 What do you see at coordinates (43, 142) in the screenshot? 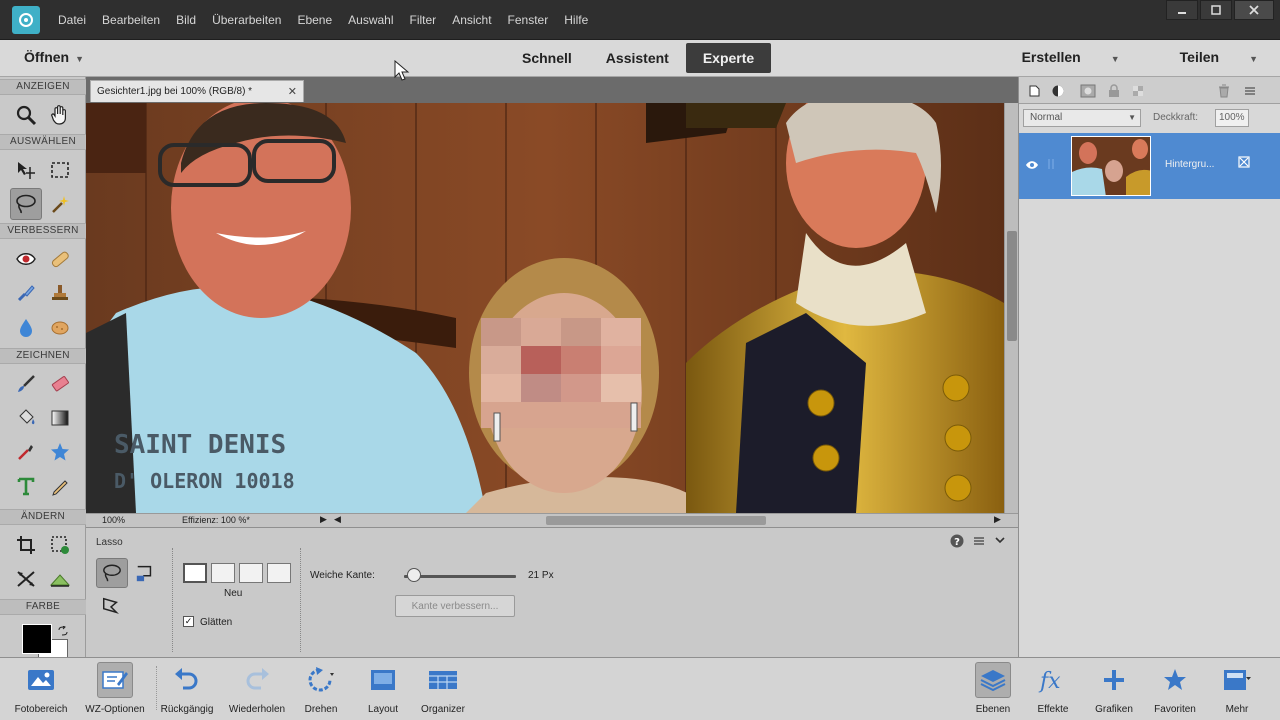
I see `section-auswaehlen: AUSWÄHLEN` at bounding box center [43, 142].